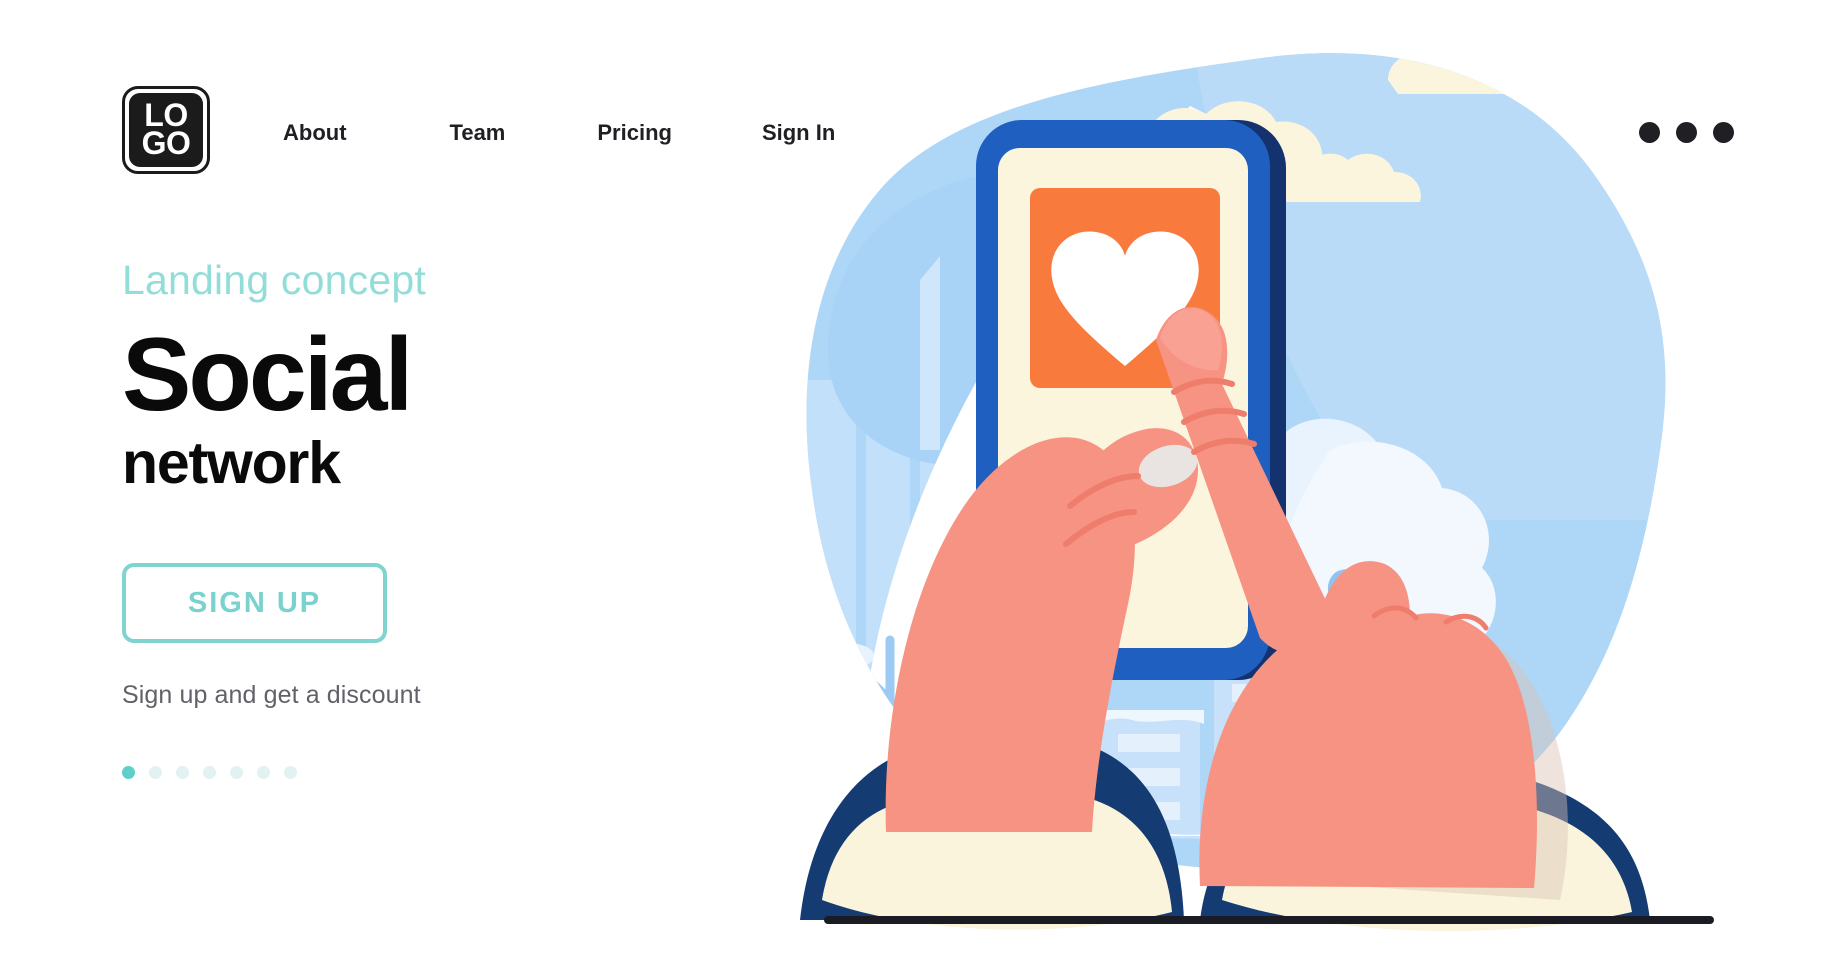  I want to click on logo-text-line2: GO, so click(166, 143).